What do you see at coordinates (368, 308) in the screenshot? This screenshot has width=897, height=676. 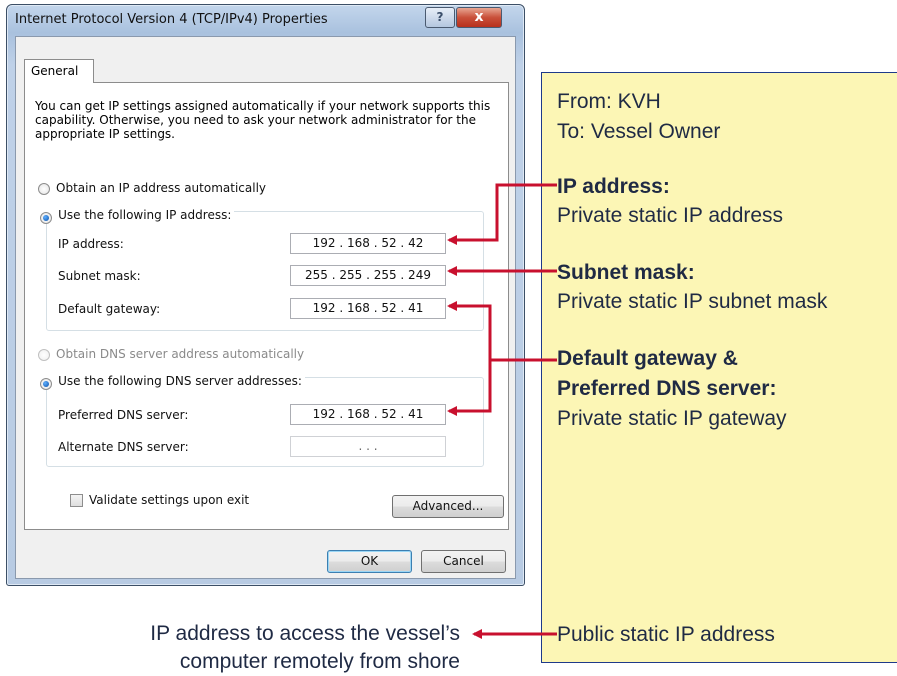 I see `default-gateway-field: 192 . 168 . 52 . 41` at bounding box center [368, 308].